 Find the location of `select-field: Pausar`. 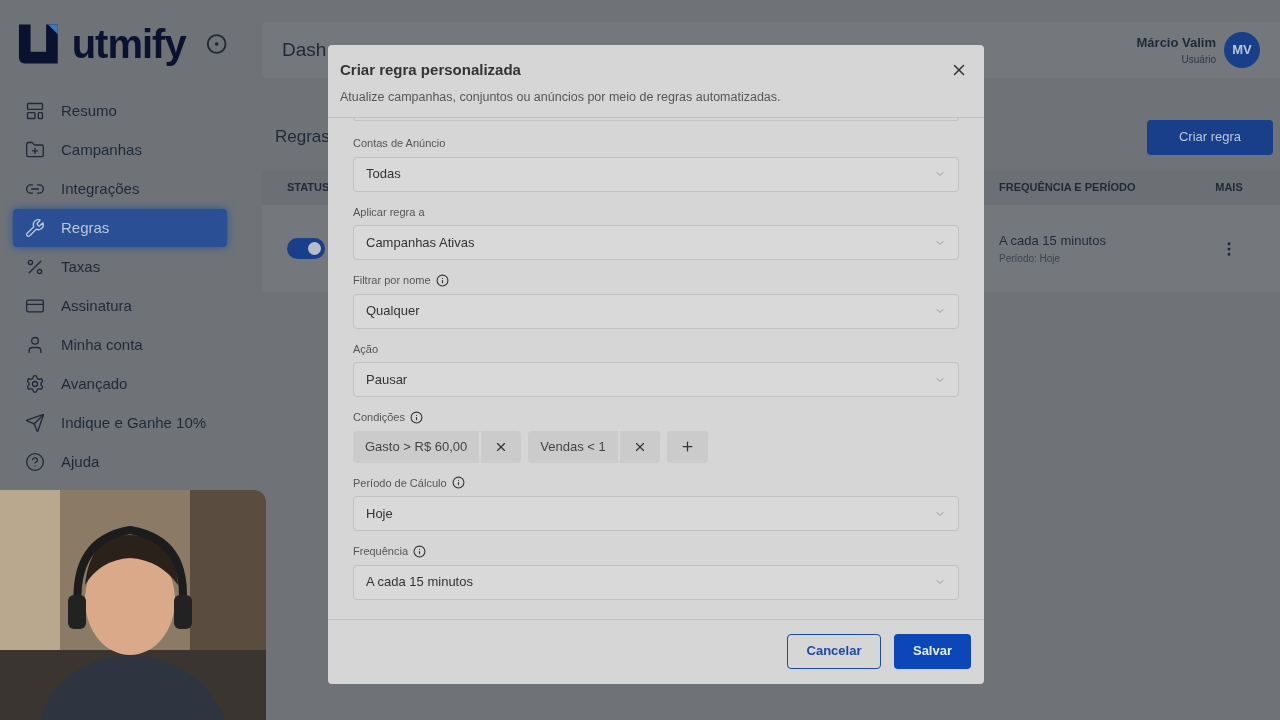

select-field: Pausar is located at coordinates (656, 379).